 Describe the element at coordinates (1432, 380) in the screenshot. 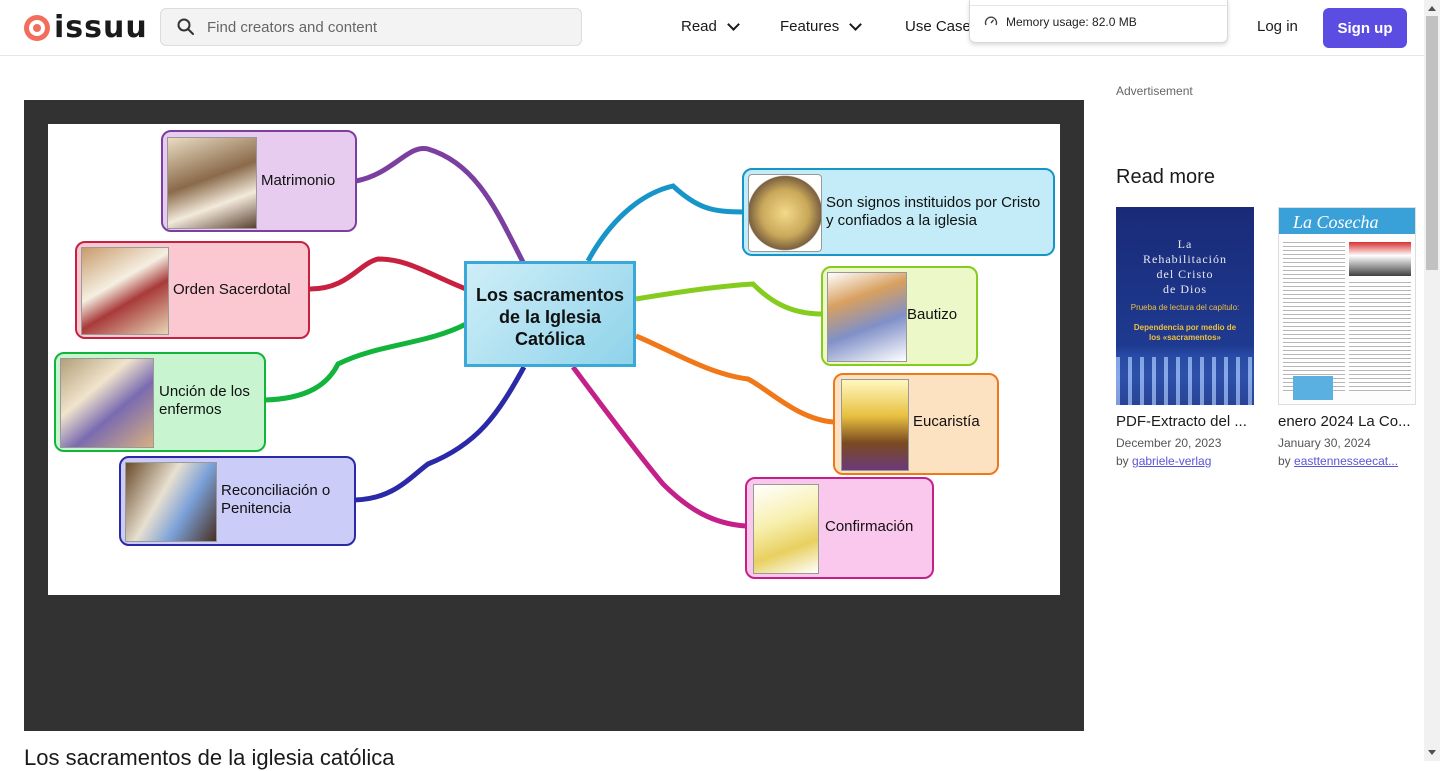

I see `page-scrollbar` at that location.